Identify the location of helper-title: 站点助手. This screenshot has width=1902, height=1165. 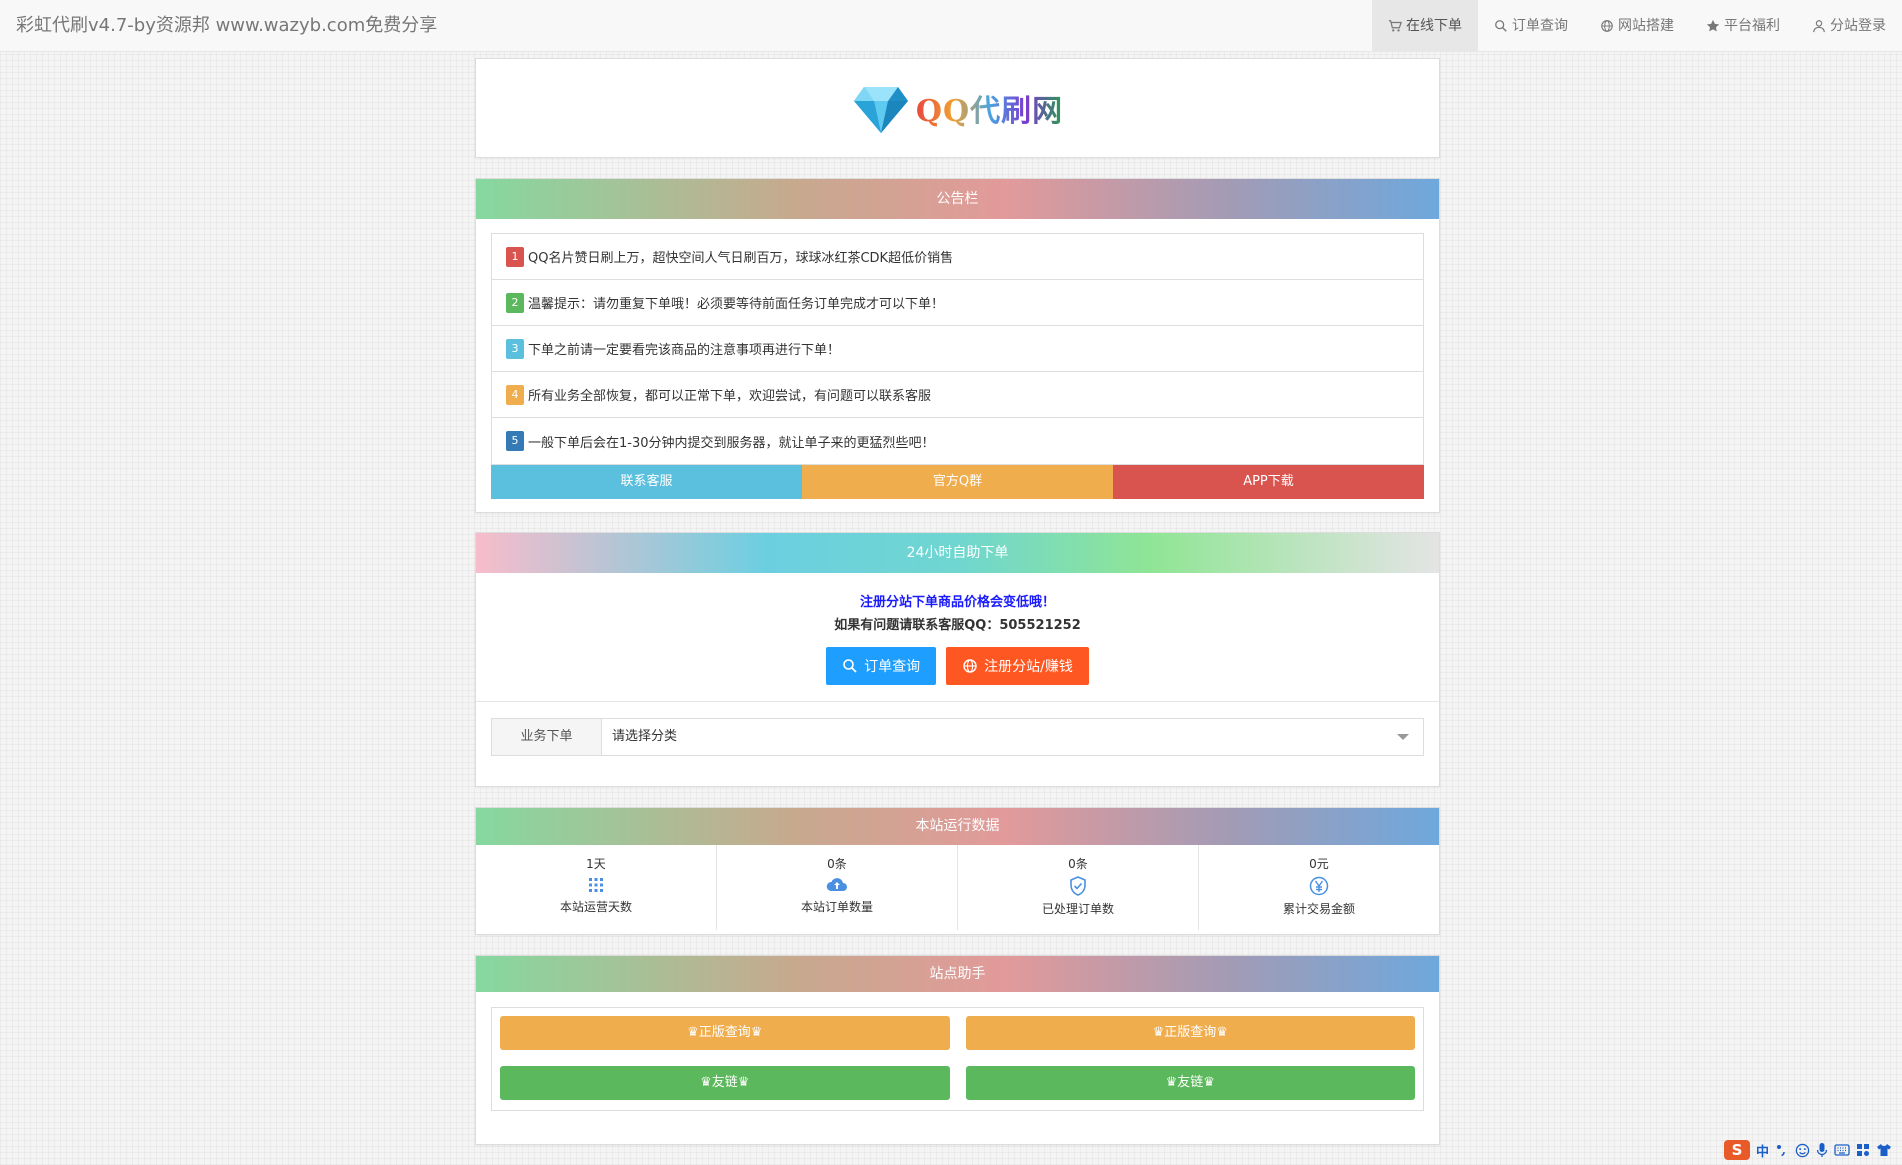
(957, 974).